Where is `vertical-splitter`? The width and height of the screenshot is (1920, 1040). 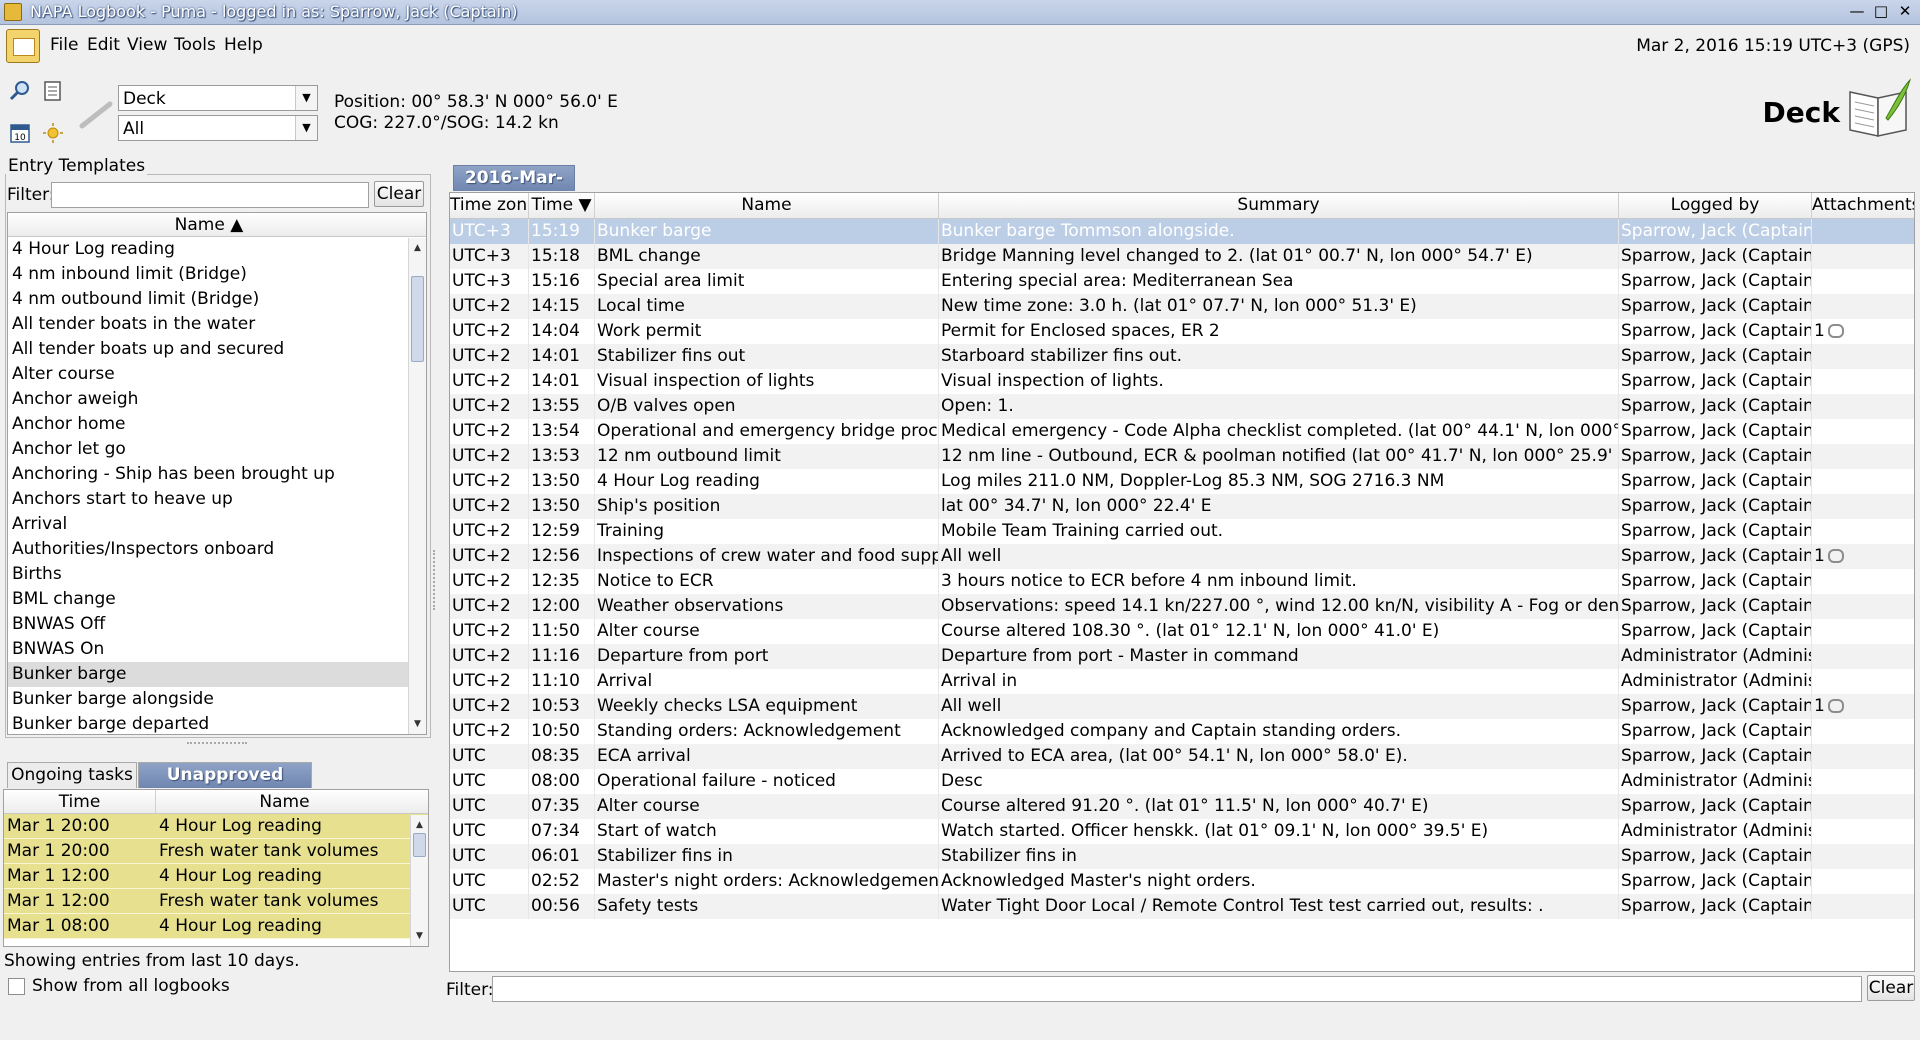
vertical-splitter is located at coordinates (435, 580).